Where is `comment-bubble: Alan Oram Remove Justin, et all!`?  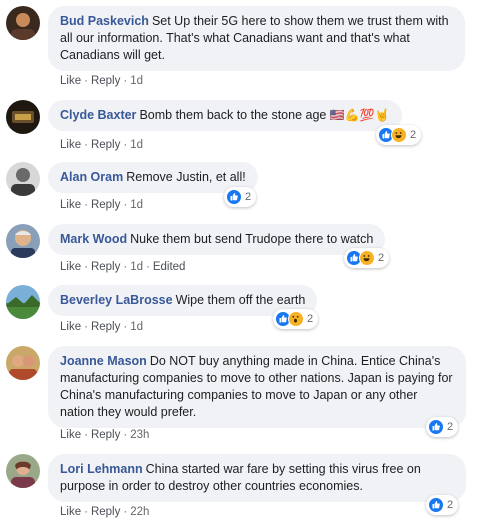 comment-bubble: Alan Oram Remove Justin, et all! is located at coordinates (153, 177).